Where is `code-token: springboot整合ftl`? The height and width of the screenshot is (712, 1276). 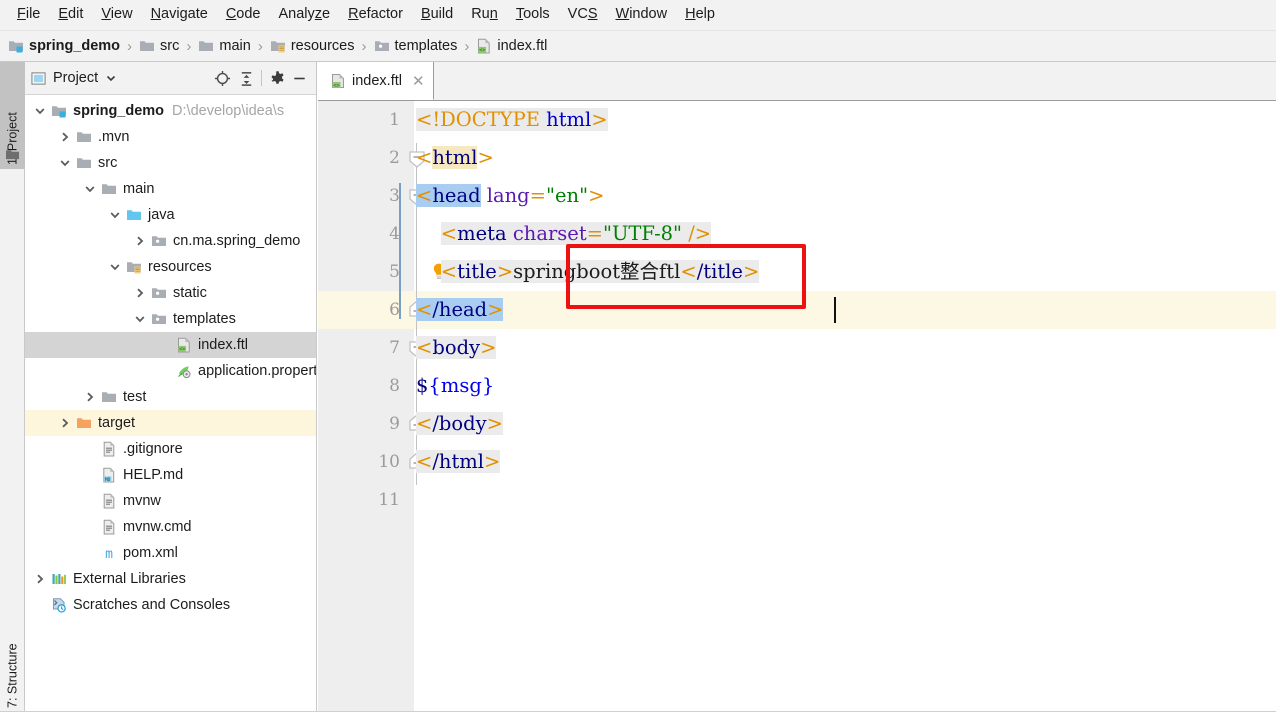
code-token: springboot整合ftl is located at coordinates (597, 271).